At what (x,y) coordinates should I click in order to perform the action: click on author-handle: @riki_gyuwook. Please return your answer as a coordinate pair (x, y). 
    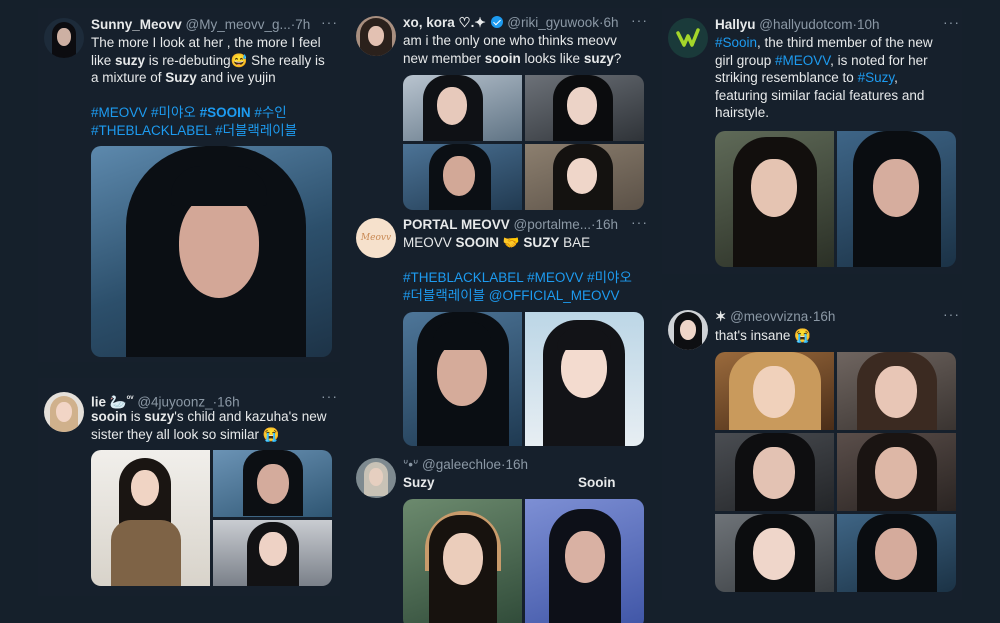
    Looking at the image, I should click on (553, 22).